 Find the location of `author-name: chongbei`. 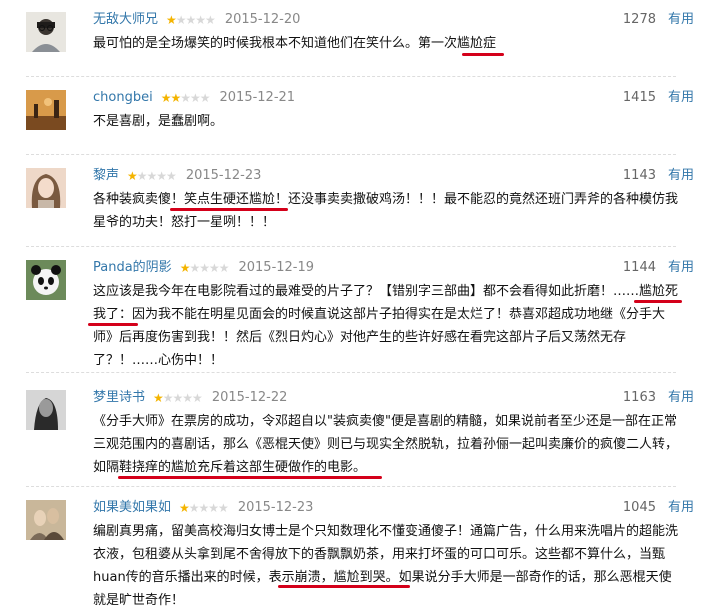

author-name: chongbei is located at coordinates (123, 97).